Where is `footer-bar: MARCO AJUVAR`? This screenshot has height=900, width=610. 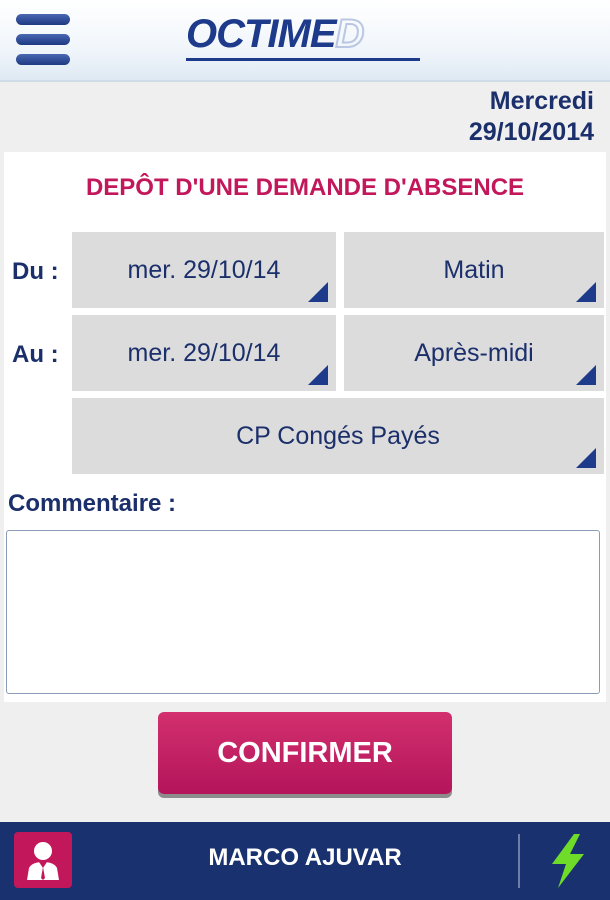 footer-bar: MARCO AJUVAR is located at coordinates (305, 861).